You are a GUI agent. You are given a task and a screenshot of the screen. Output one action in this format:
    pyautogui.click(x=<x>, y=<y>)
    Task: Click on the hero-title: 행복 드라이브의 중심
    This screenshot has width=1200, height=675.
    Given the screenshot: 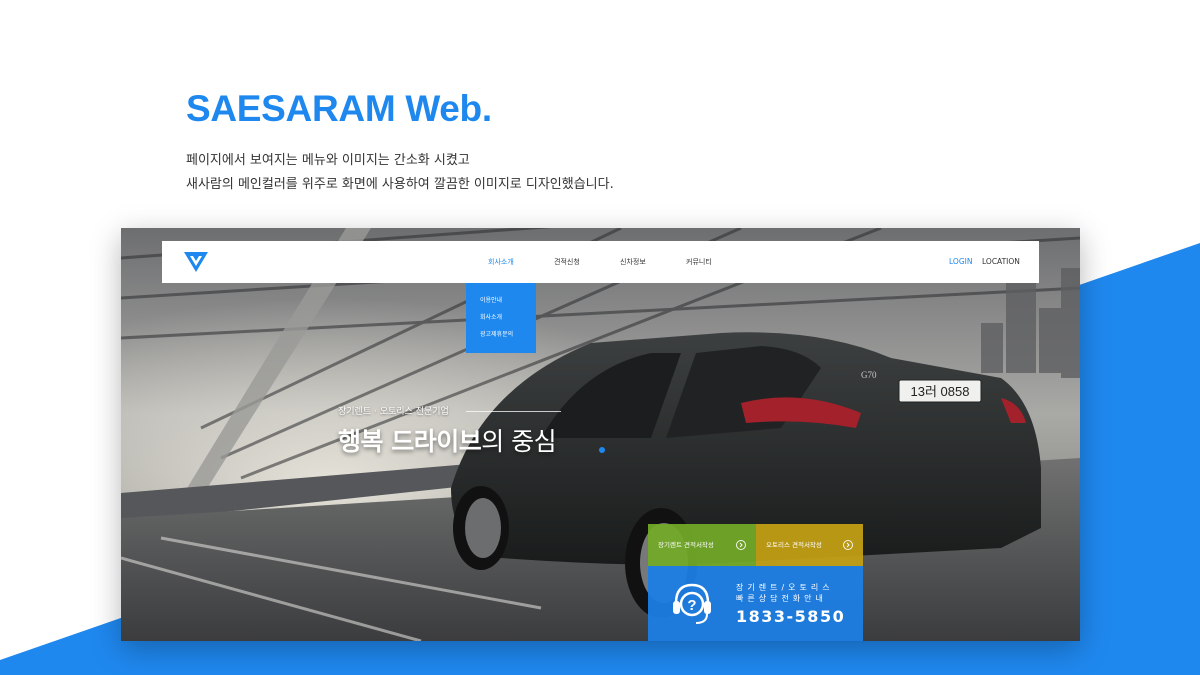 What is the action you would take?
    pyautogui.click(x=447, y=440)
    